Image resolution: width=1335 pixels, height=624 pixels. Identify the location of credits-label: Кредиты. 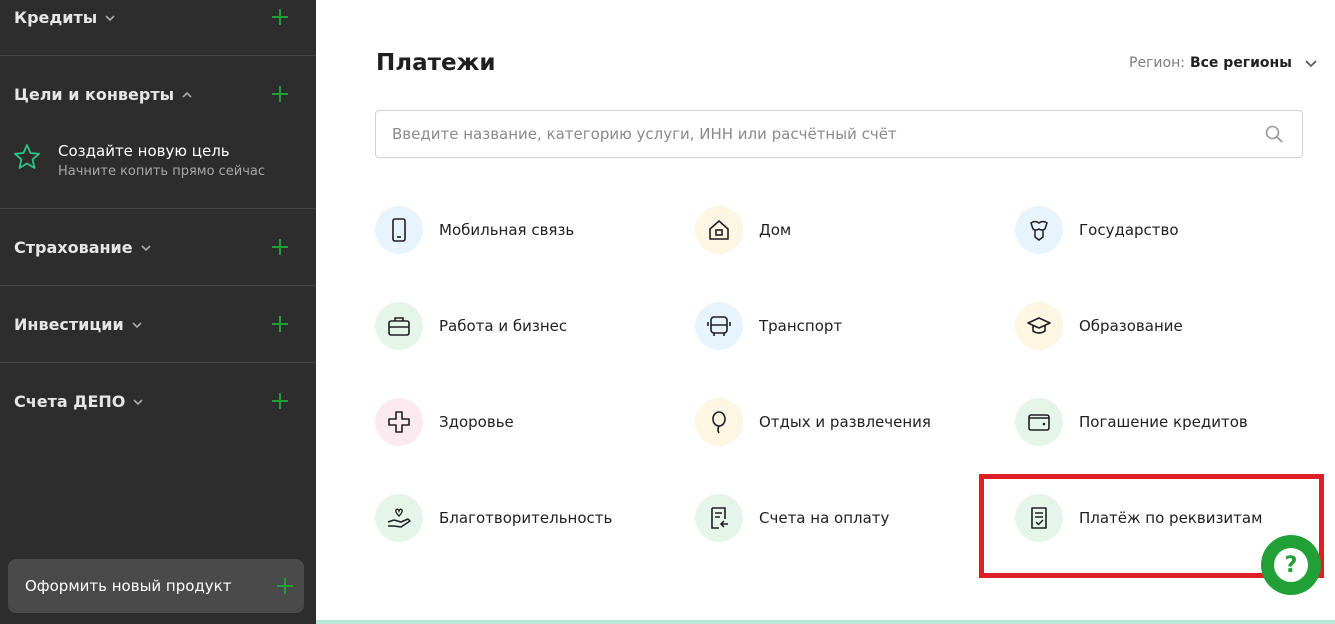
(56, 17).